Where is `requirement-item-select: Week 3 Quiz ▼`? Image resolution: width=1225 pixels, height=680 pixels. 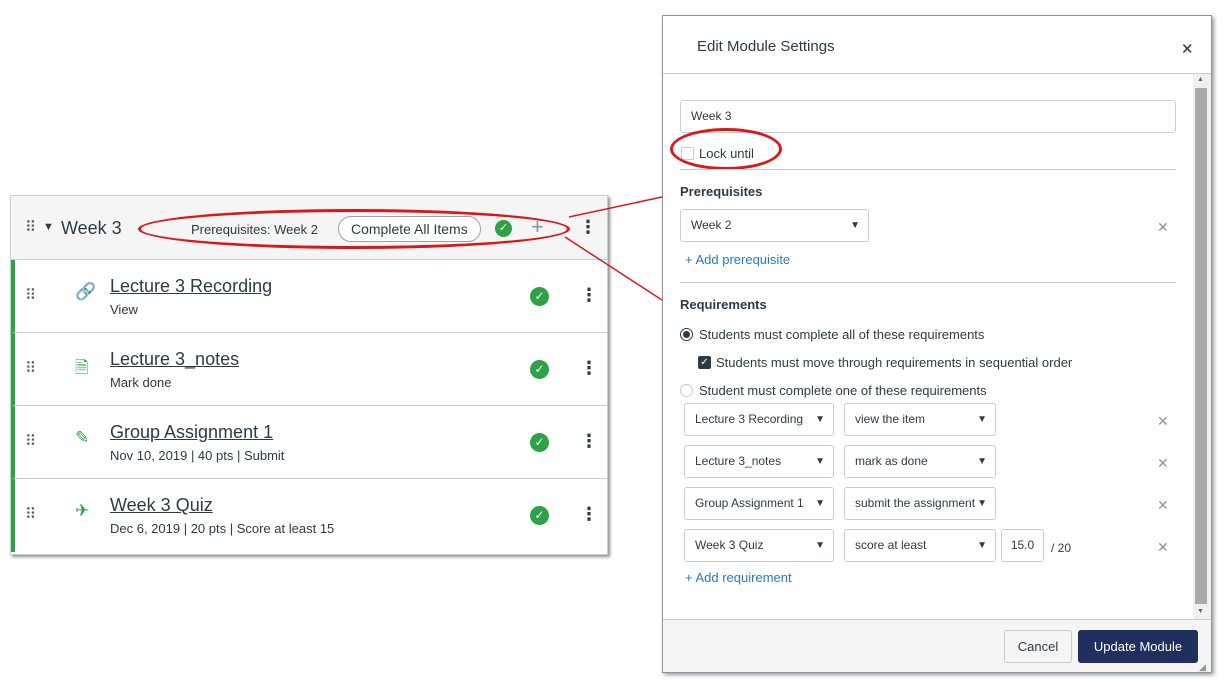
requirement-item-select: Week 3 Quiz ▼ is located at coordinates (759, 545).